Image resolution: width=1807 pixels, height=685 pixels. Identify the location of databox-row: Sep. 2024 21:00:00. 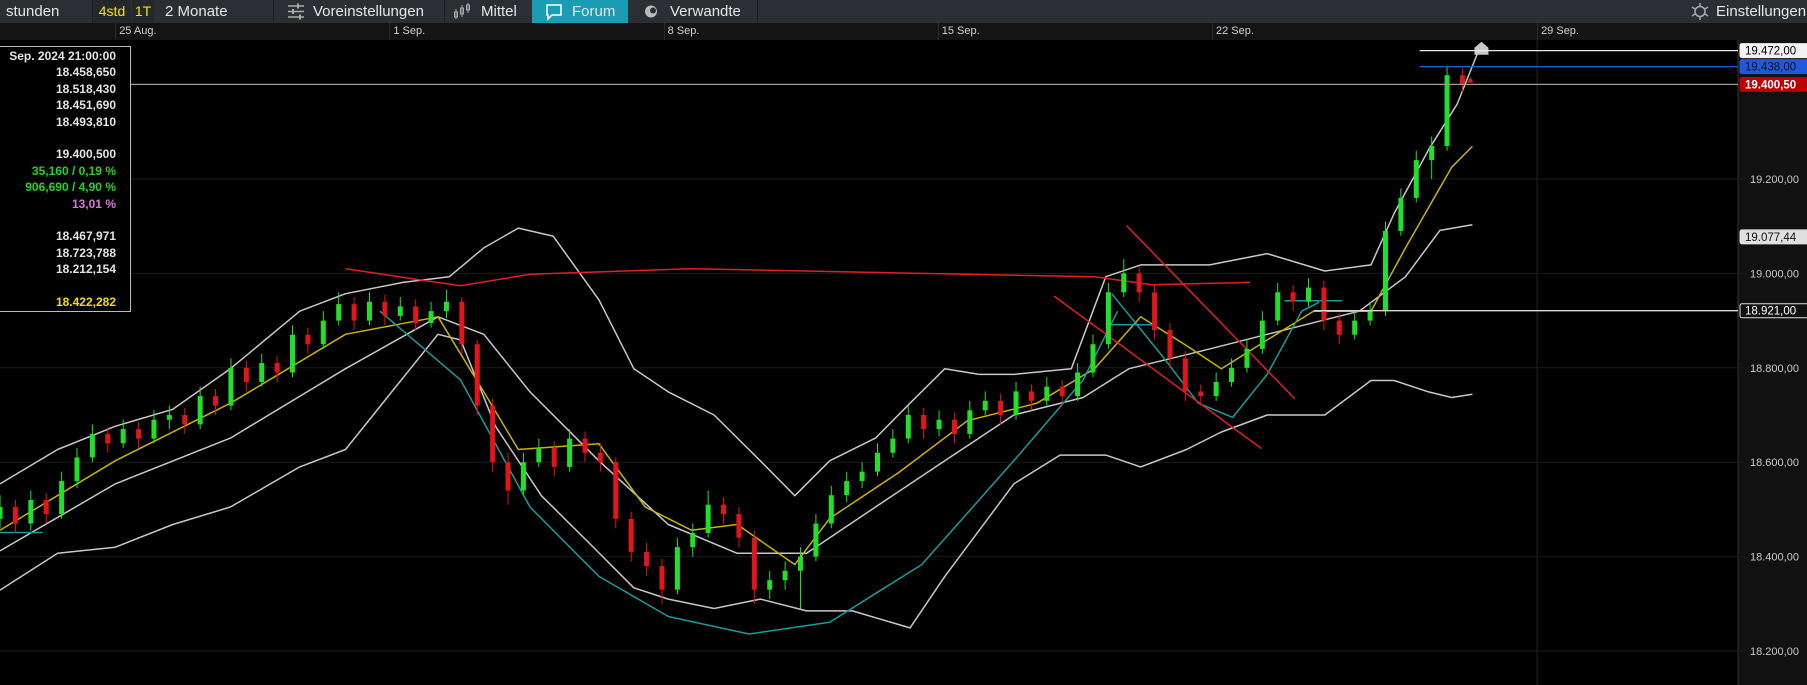
(62, 56).